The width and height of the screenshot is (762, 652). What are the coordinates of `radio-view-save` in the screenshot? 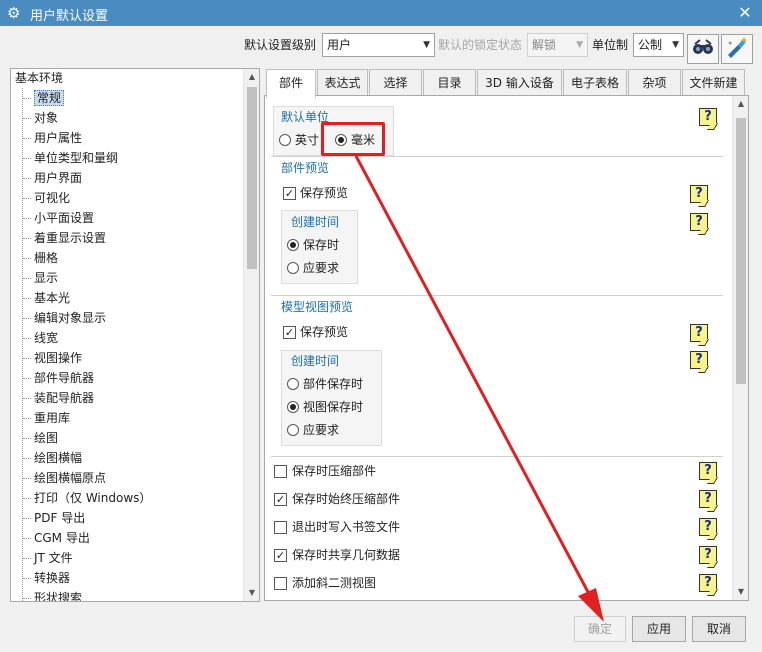 It's located at (293, 407).